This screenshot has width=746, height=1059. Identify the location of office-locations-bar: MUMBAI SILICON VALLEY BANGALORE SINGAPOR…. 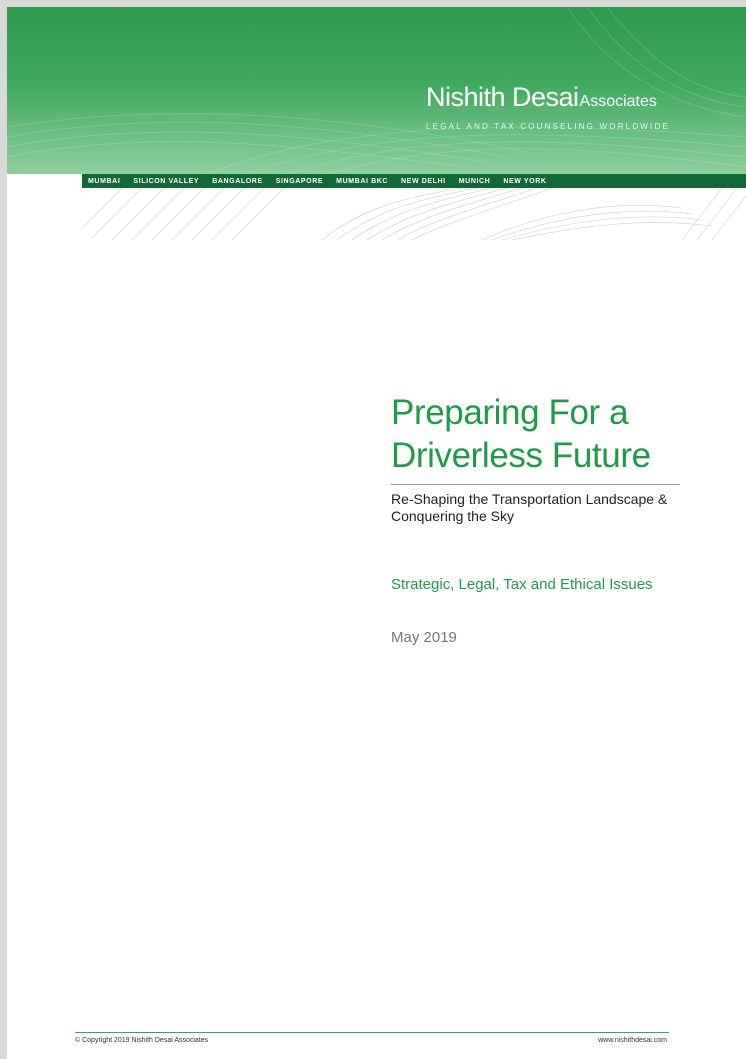
(414, 181).